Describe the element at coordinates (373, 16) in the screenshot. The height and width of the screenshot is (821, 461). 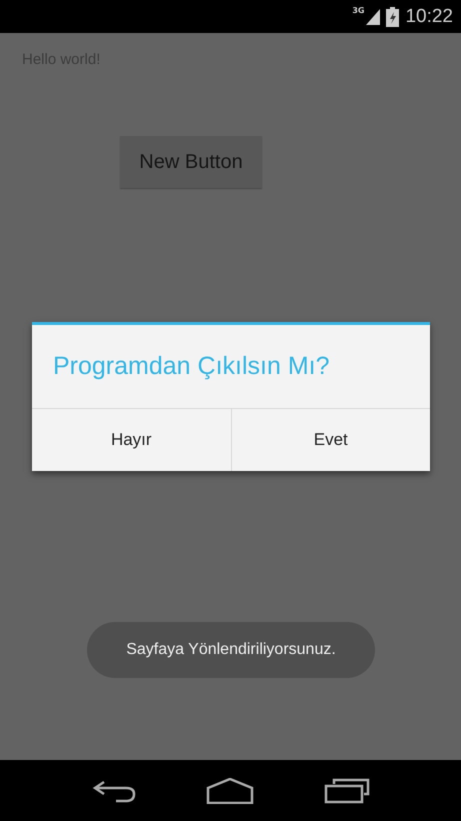
I see `signal-icon` at that location.